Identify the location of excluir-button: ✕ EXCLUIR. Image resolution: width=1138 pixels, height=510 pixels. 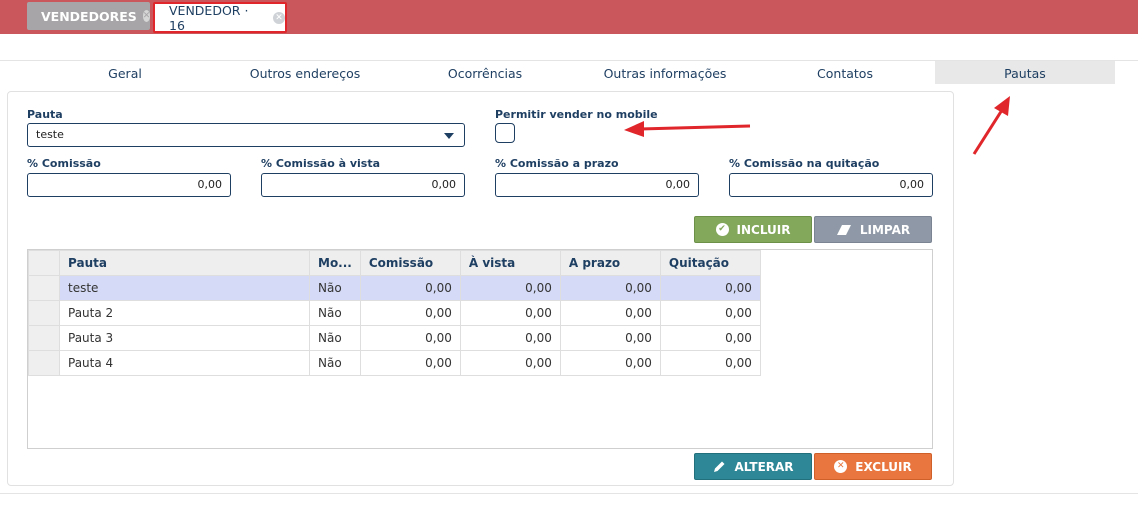
(873, 466).